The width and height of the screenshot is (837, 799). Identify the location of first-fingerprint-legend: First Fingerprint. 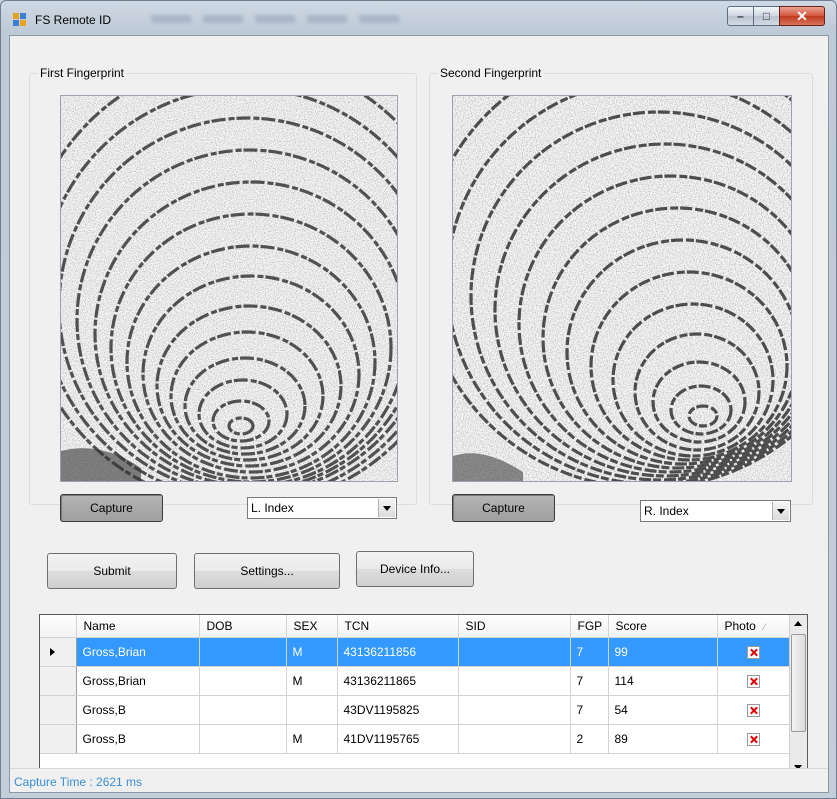
(82, 73).